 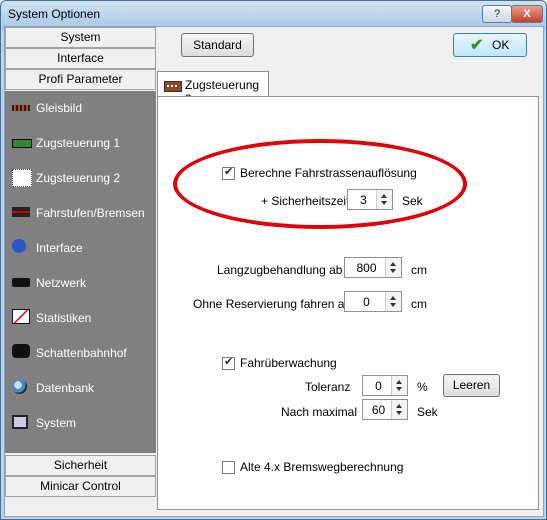 What do you see at coordinates (527, 14) in the screenshot?
I see `close-button: X` at bounding box center [527, 14].